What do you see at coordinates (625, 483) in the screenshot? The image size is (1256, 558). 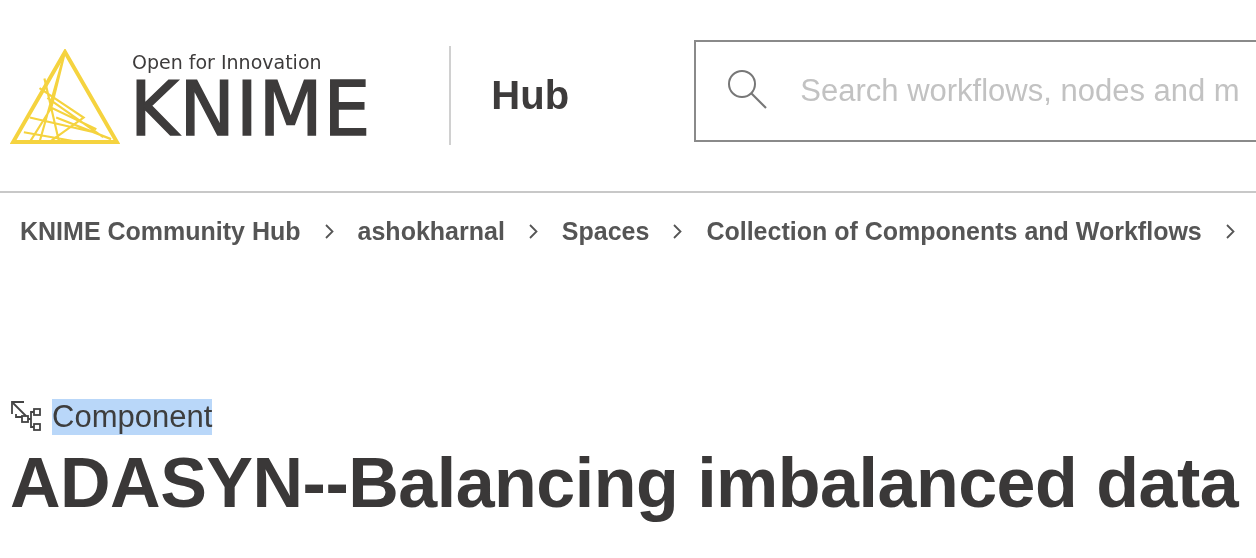 I see `page-title: ADASYN--Balancing imbalanced data` at bounding box center [625, 483].